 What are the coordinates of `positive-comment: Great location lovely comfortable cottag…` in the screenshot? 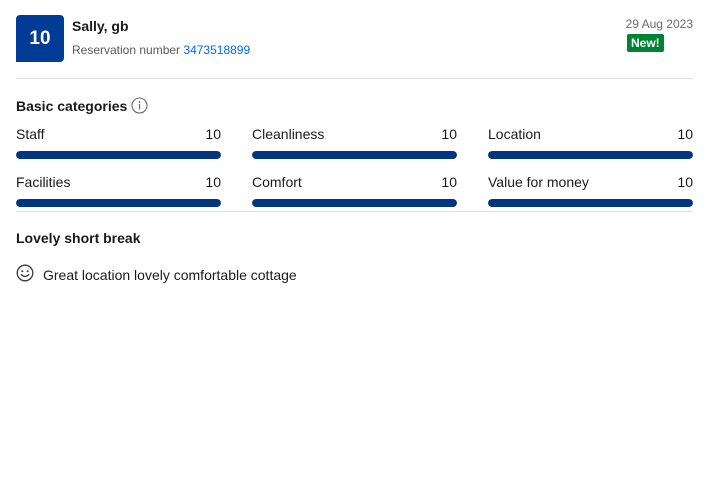 It's located at (156, 274).